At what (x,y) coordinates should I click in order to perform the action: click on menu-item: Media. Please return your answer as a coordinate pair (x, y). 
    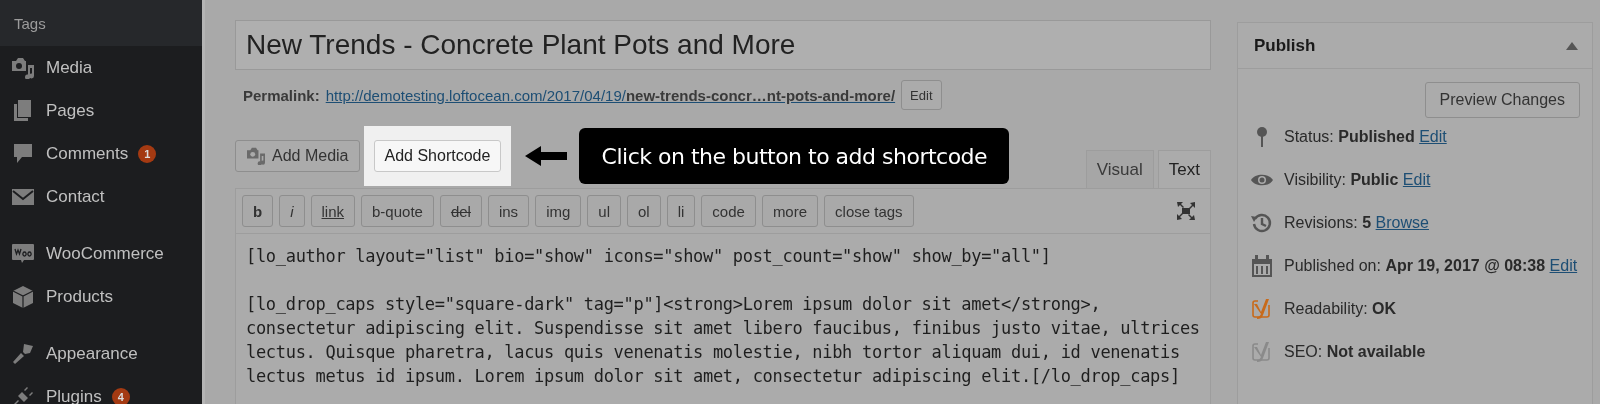
    Looking at the image, I should click on (69, 67).